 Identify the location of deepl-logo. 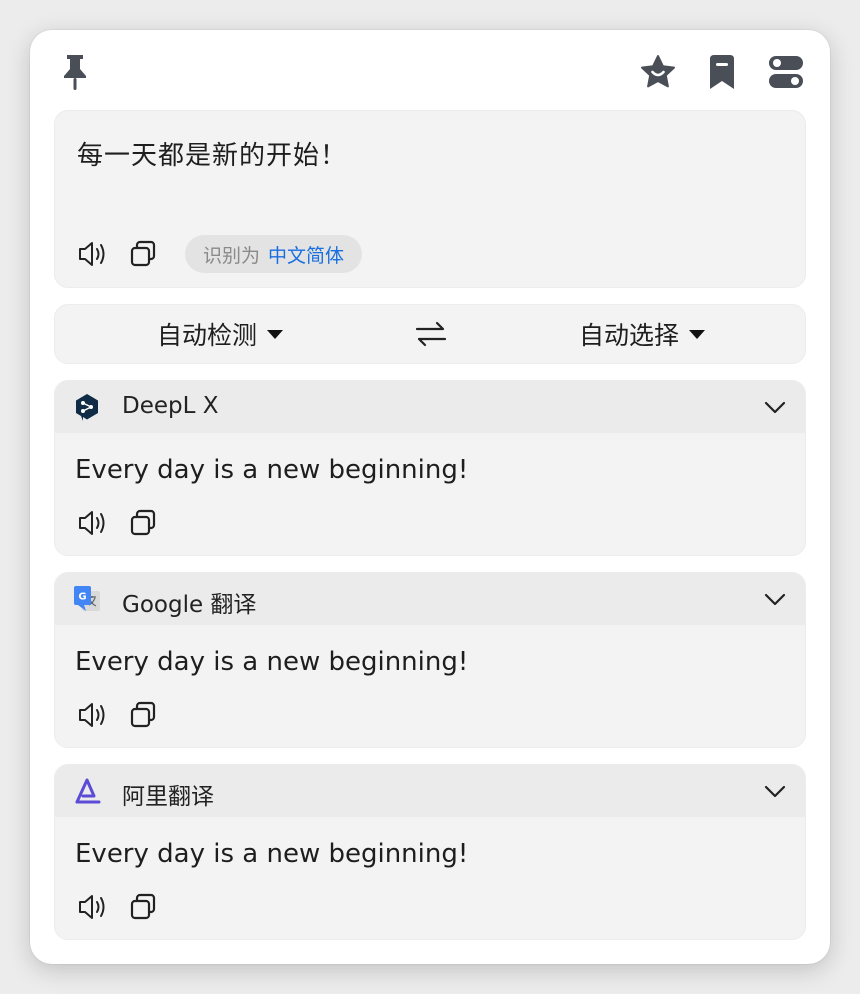
(87, 407).